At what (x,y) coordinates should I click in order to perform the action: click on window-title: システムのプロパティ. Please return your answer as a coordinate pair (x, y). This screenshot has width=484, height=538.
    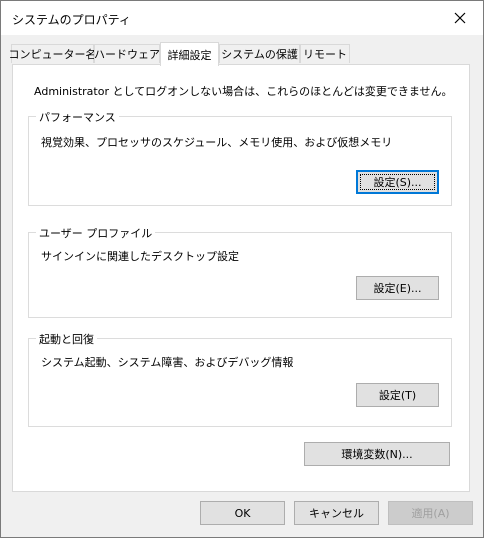
    Looking at the image, I should click on (71, 20).